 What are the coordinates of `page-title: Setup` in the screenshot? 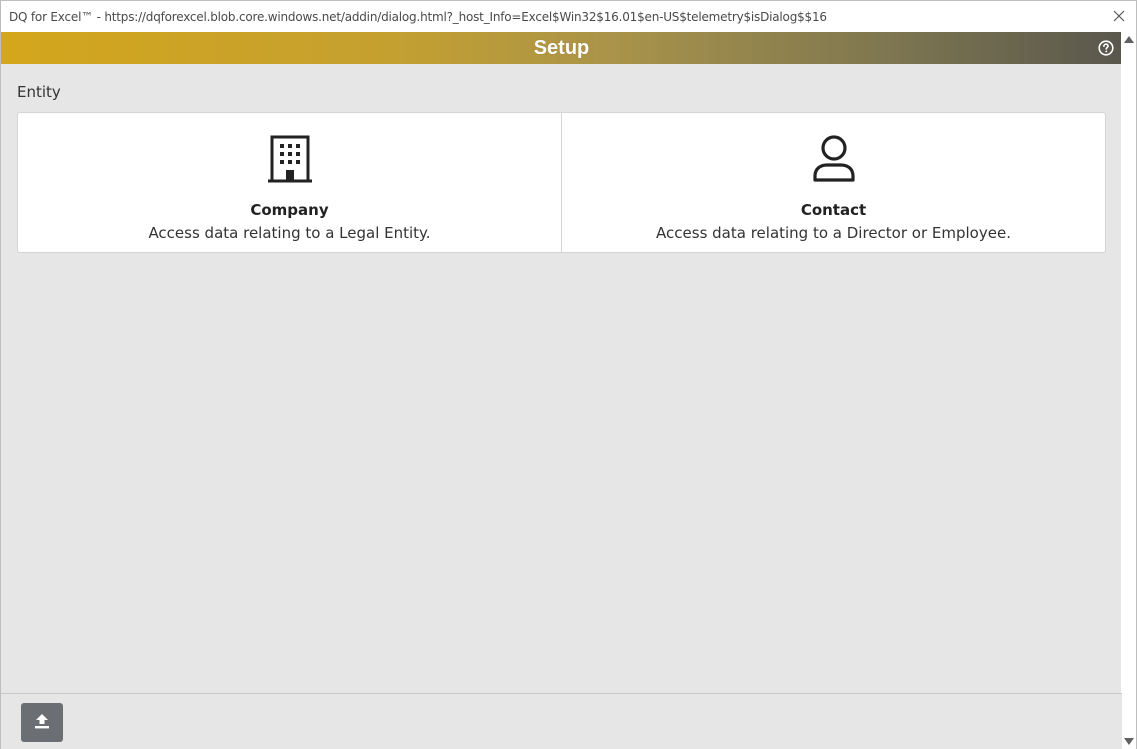 It's located at (561, 47).